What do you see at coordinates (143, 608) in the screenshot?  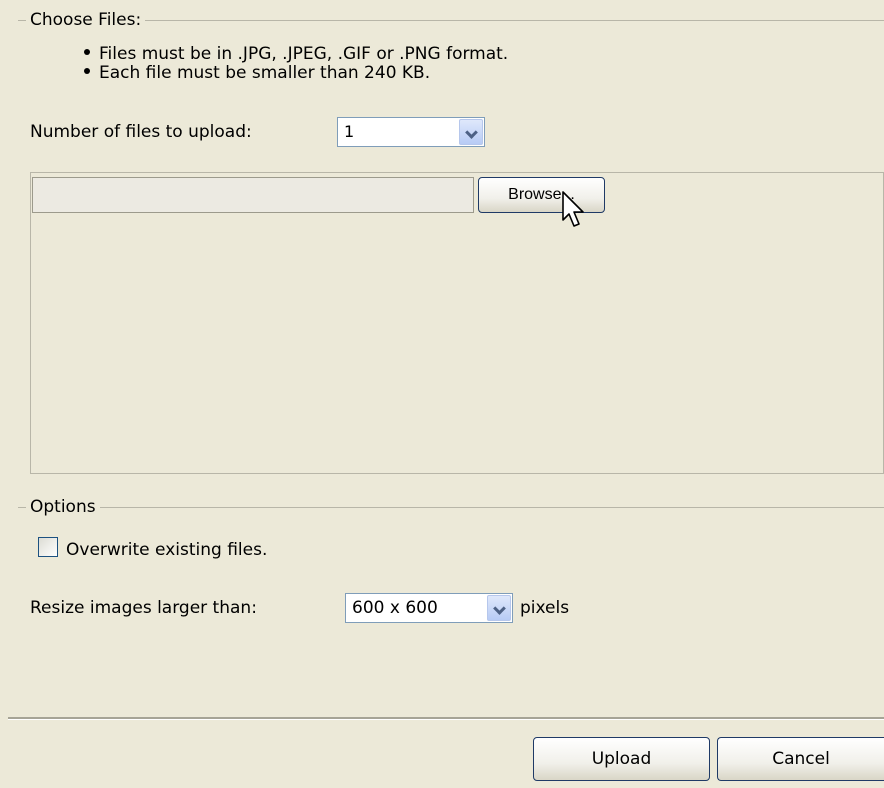 I see `resize-label: Resize images larger than:` at bounding box center [143, 608].